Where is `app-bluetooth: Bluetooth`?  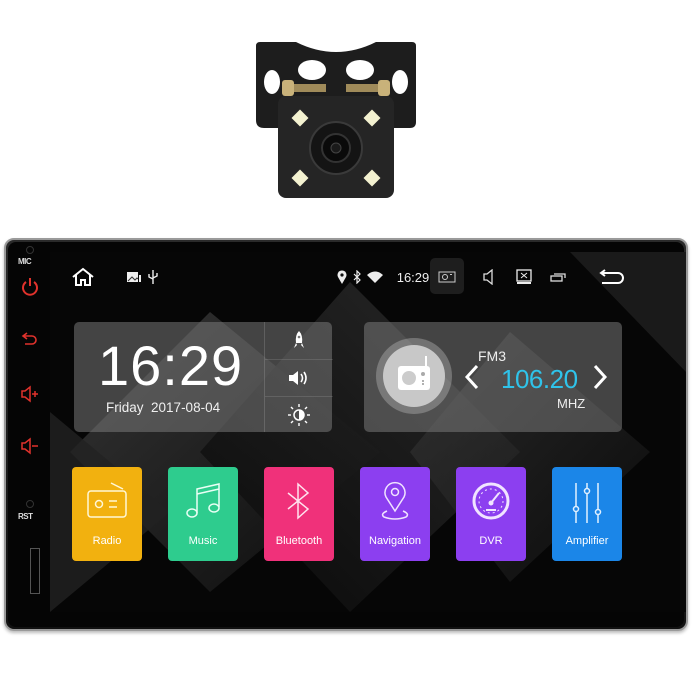 app-bluetooth: Bluetooth is located at coordinates (299, 514).